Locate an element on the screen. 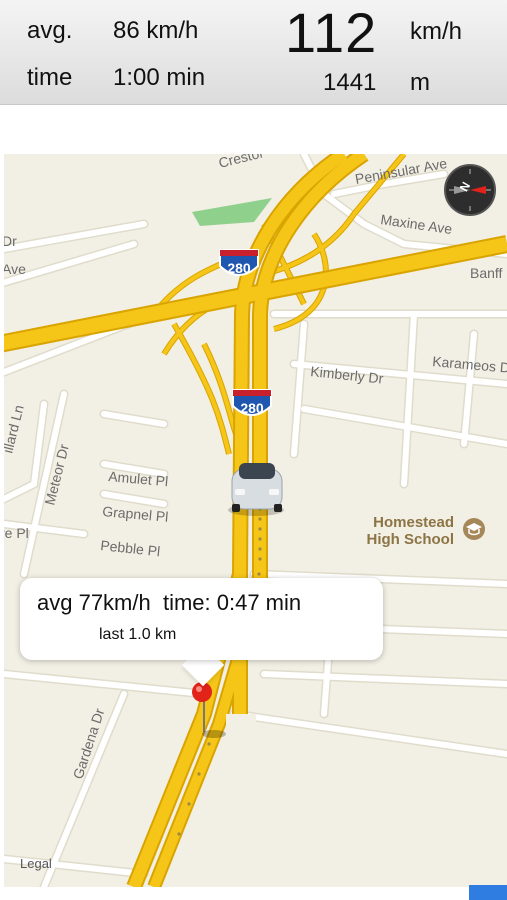 This screenshot has height=900, width=507. street-label-millard: illard Ln is located at coordinates (15, 428).